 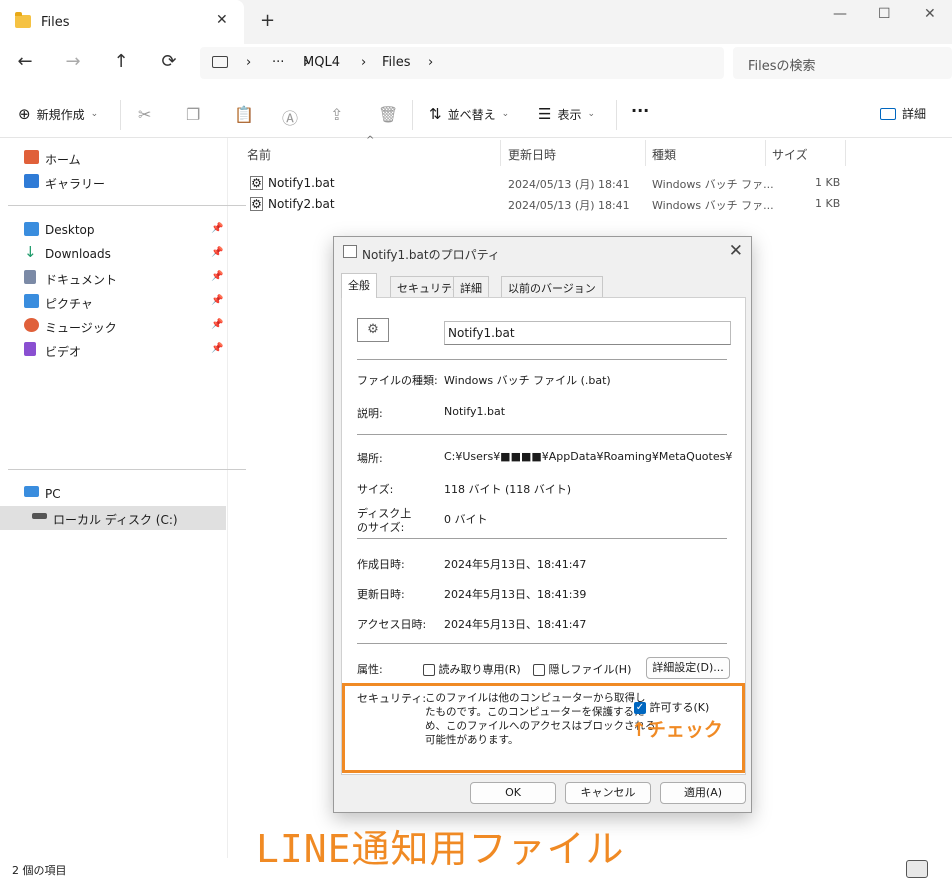 I want to click on share-icon: ⇪, so click(x=336, y=114).